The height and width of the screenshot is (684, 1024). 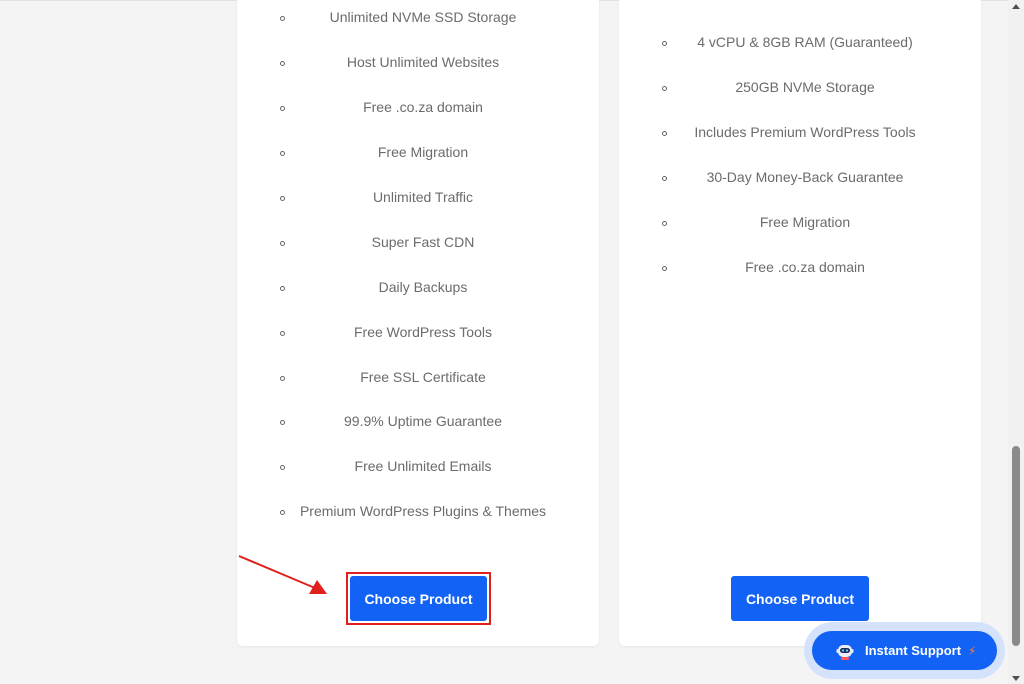 What do you see at coordinates (418, 197) in the screenshot?
I see `feature-item: Unlimited Traffic` at bounding box center [418, 197].